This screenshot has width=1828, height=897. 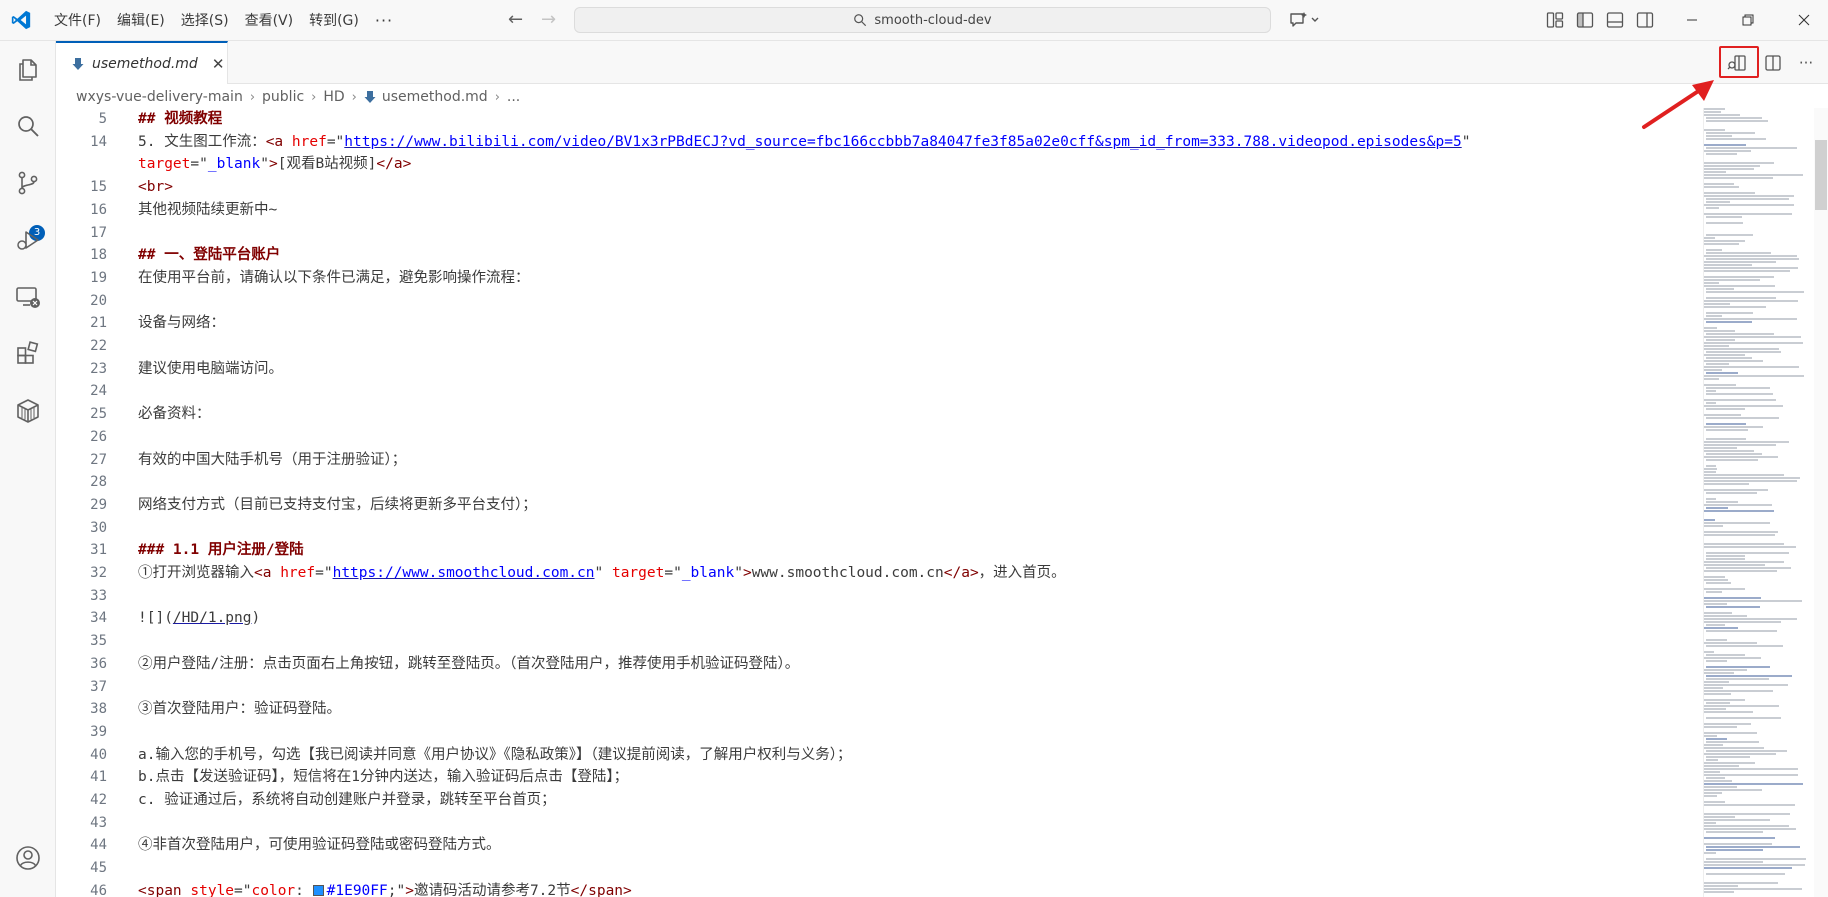 What do you see at coordinates (876, 346) in the screenshot?
I see `code-line: 22` at bounding box center [876, 346].